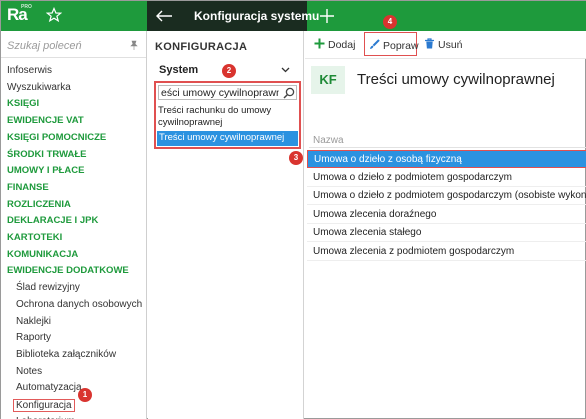 The height and width of the screenshot is (419, 586). Describe the element at coordinates (44, 405) in the screenshot. I see `nav-item: Konfiguracja` at that location.